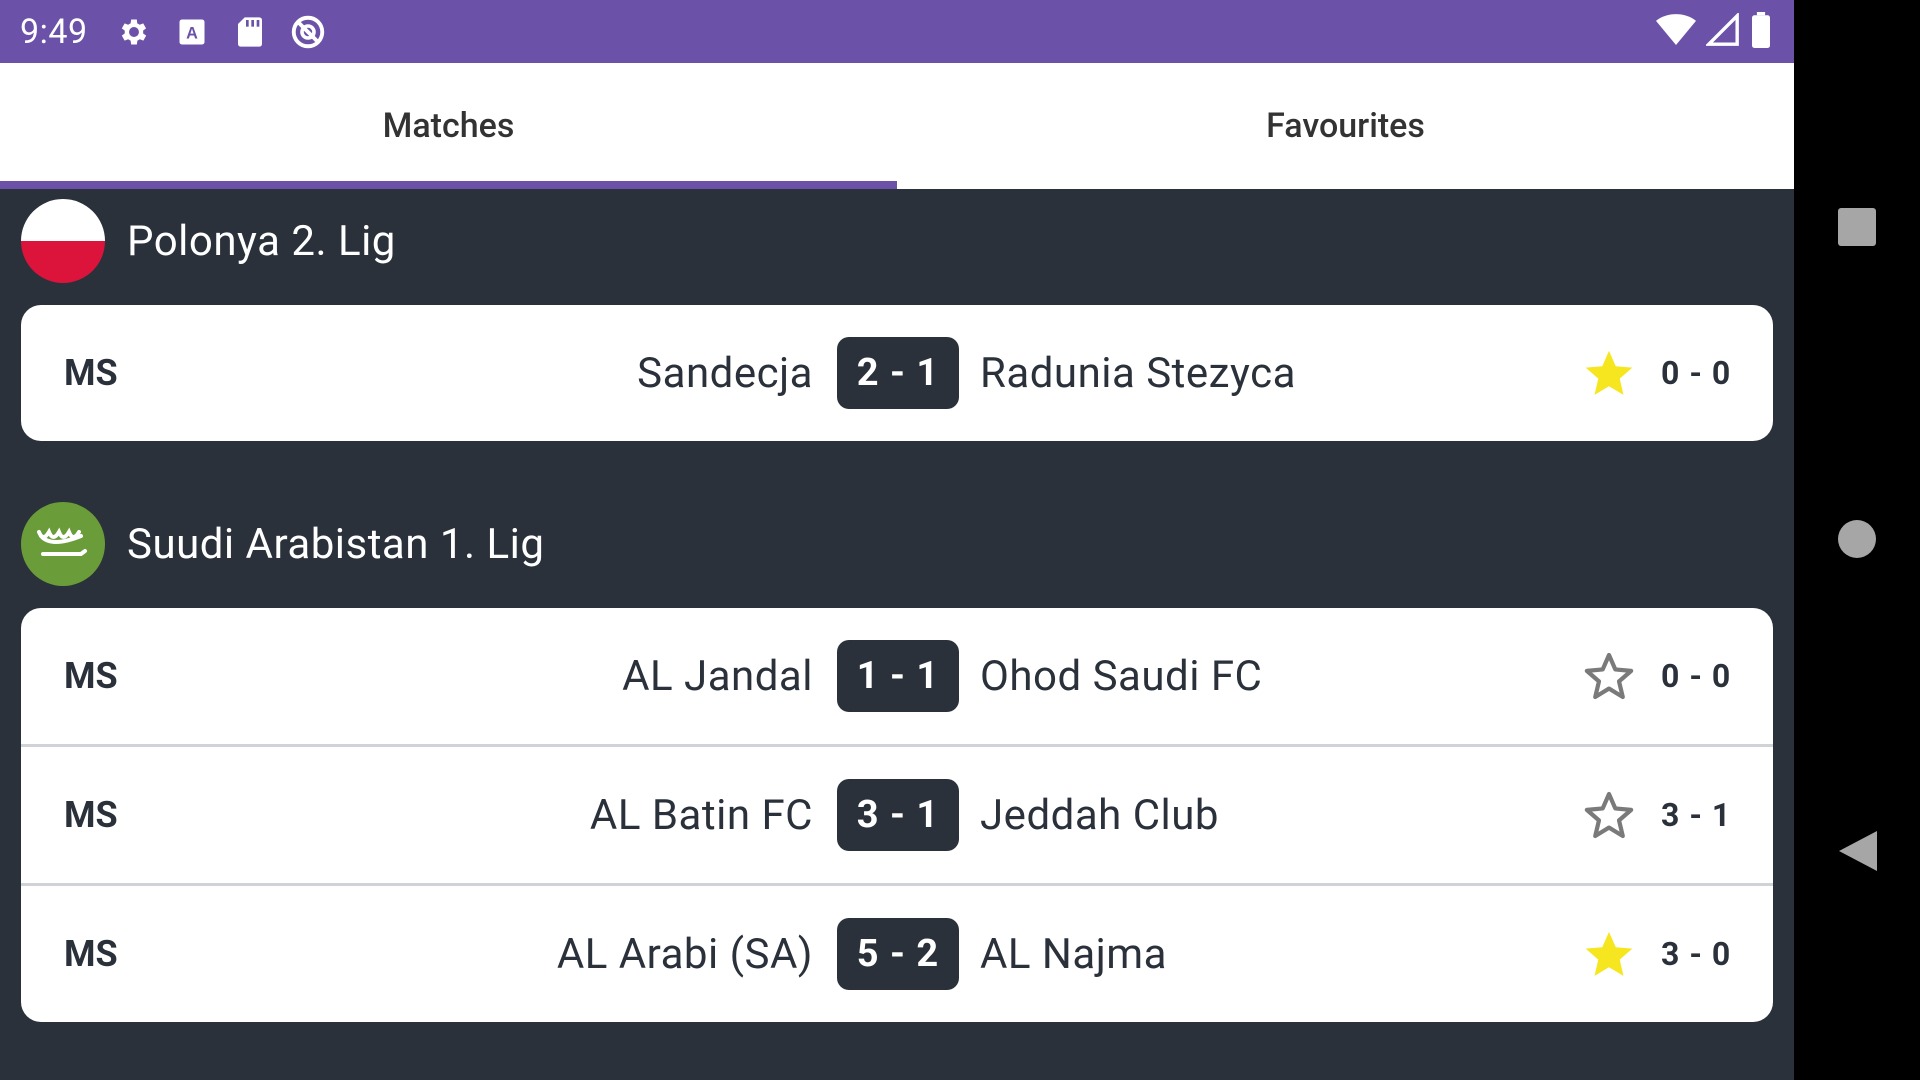 The height and width of the screenshot is (1080, 1920). What do you see at coordinates (1696, 815) in the screenshot?
I see `half-time-score: 3 - 1` at bounding box center [1696, 815].